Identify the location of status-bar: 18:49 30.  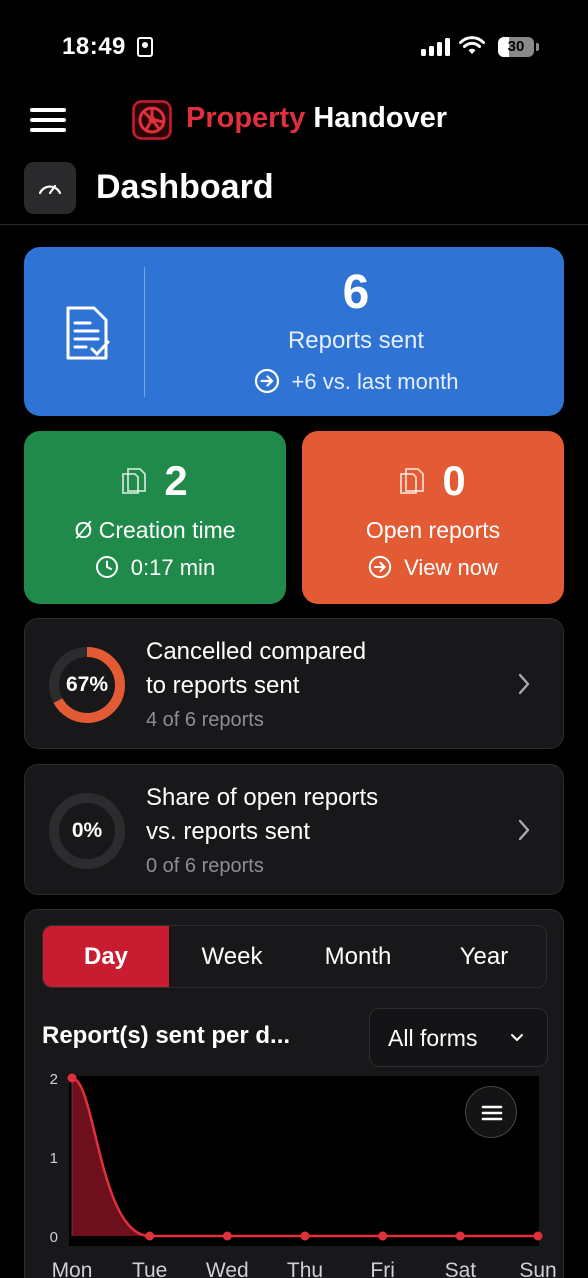
(294, 45).